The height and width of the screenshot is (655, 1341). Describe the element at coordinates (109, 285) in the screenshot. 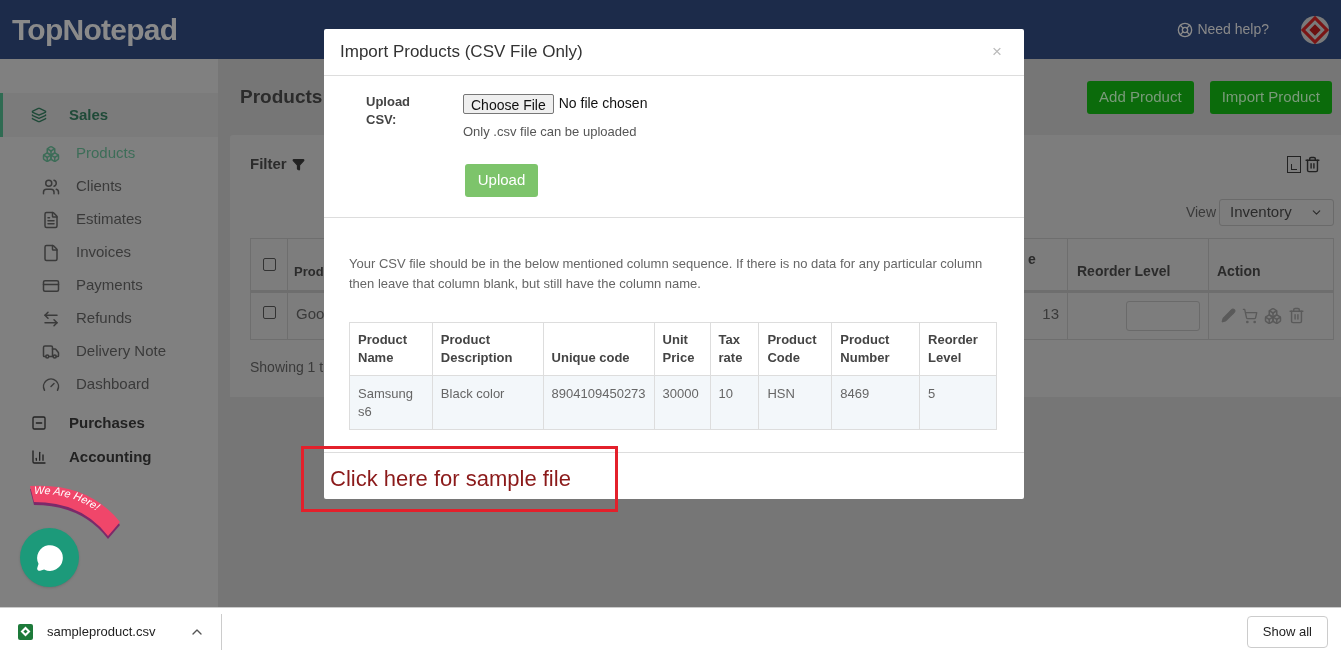

I see `sidebar-item: Payments` at that location.